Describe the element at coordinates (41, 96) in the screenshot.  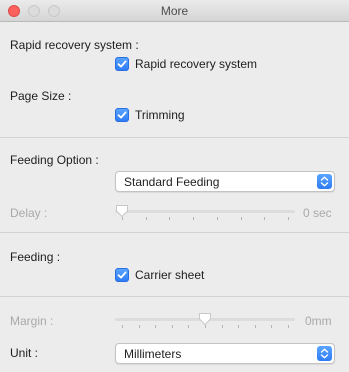
I see `page-size-section-label: Page Size :` at that location.